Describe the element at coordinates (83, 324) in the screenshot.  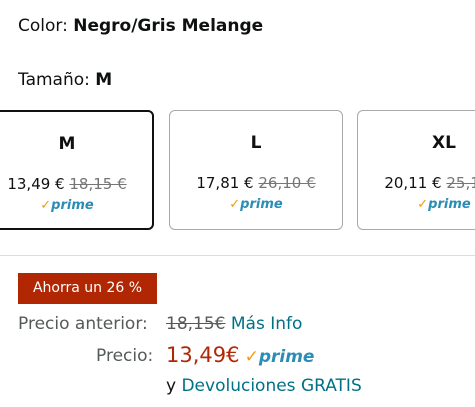
I see `previous-price-label: Precio anterior:` at that location.